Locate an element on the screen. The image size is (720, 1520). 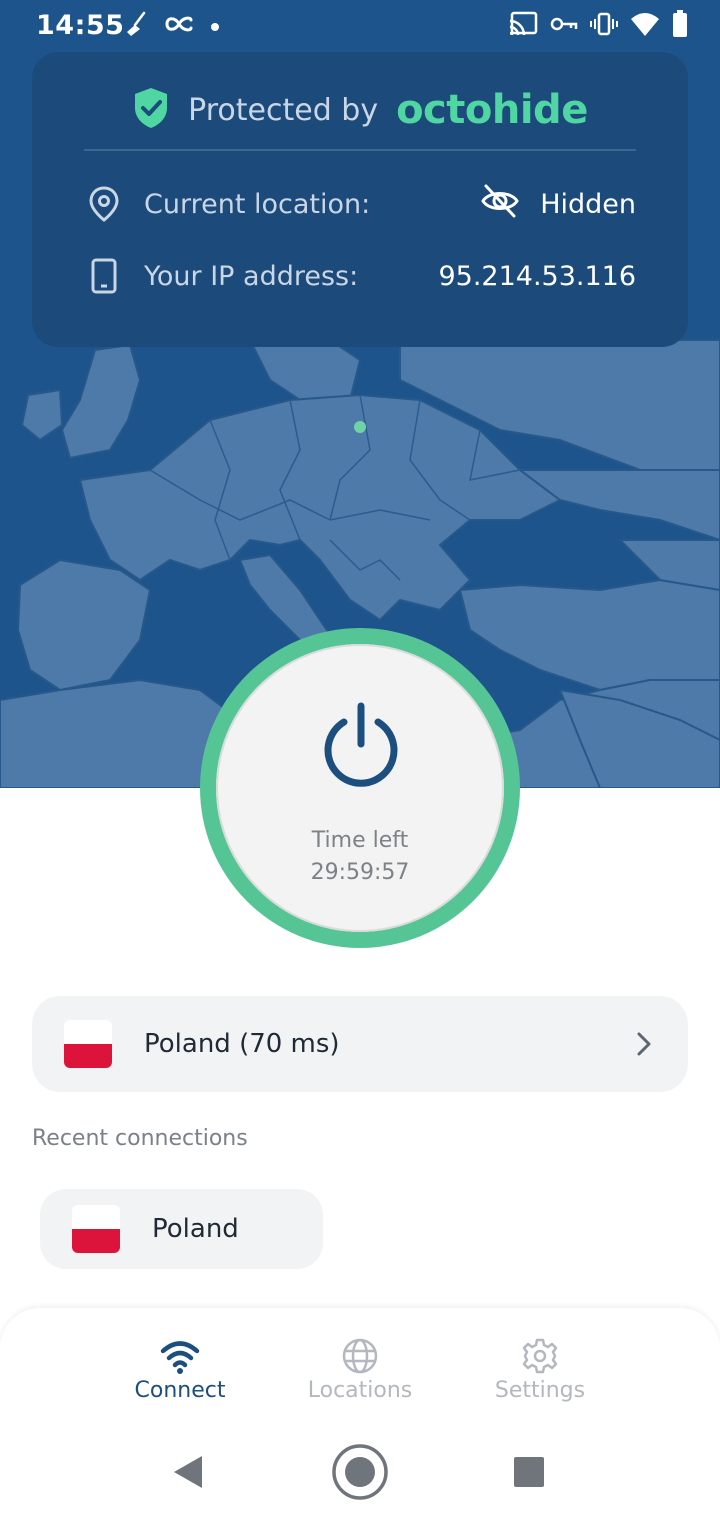
recent-connection-item: Poland is located at coordinates (181, 1229).